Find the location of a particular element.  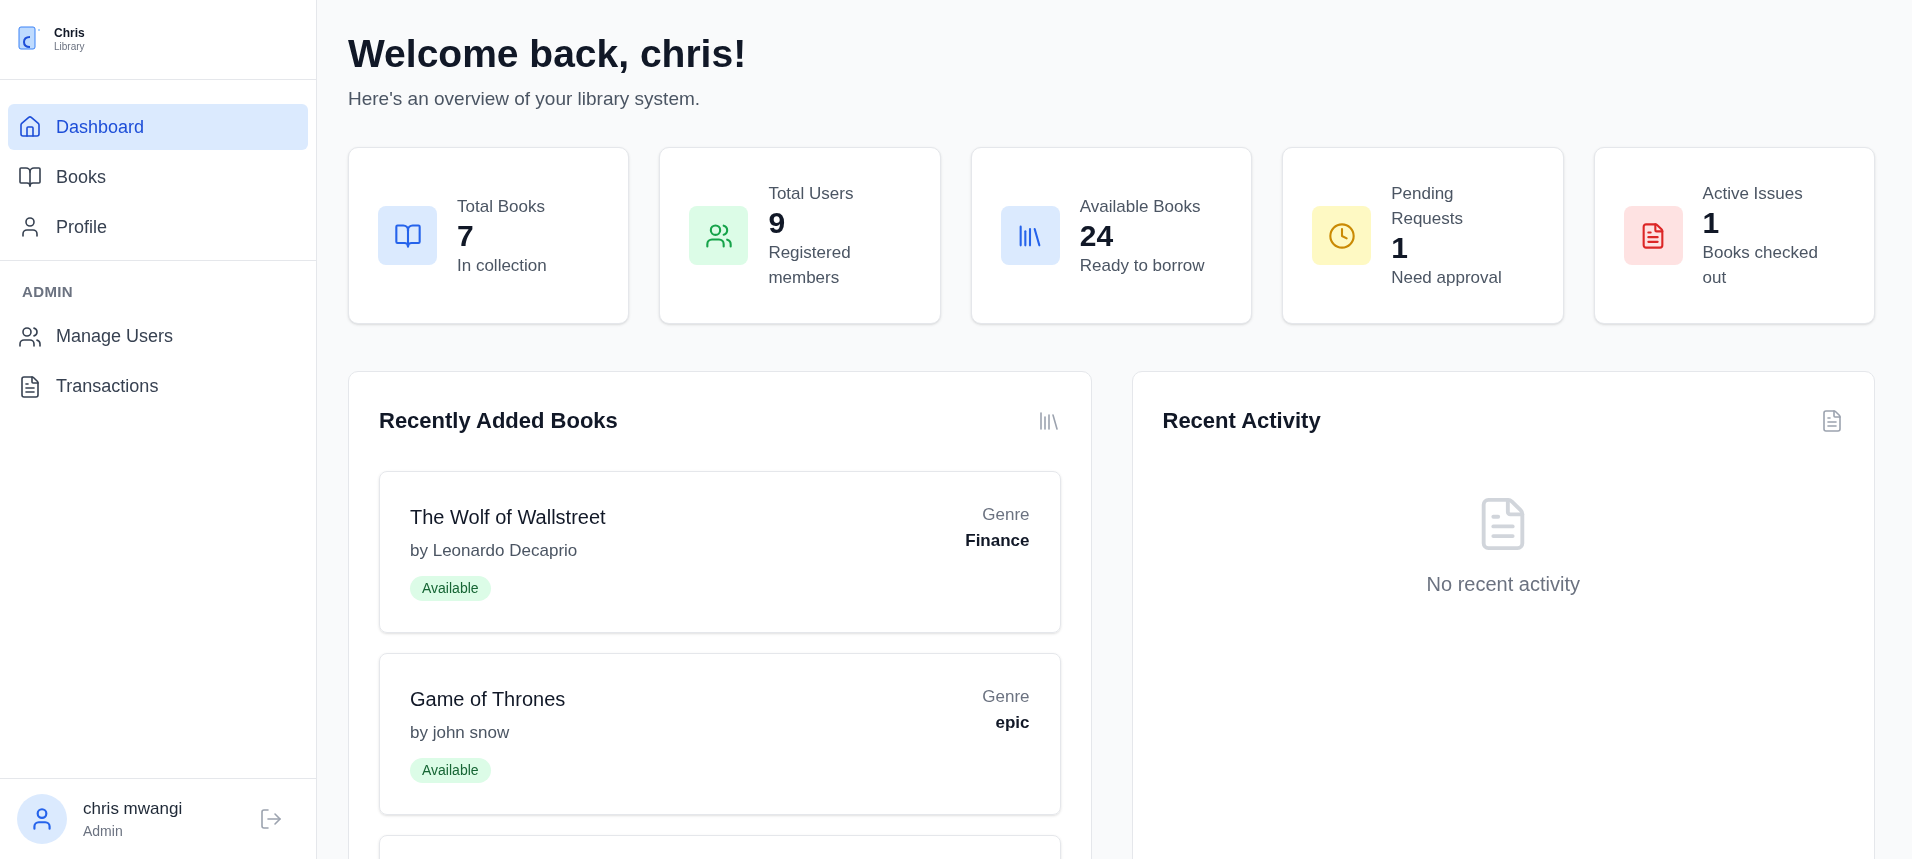

section-heading: ADMIN is located at coordinates (48, 292).